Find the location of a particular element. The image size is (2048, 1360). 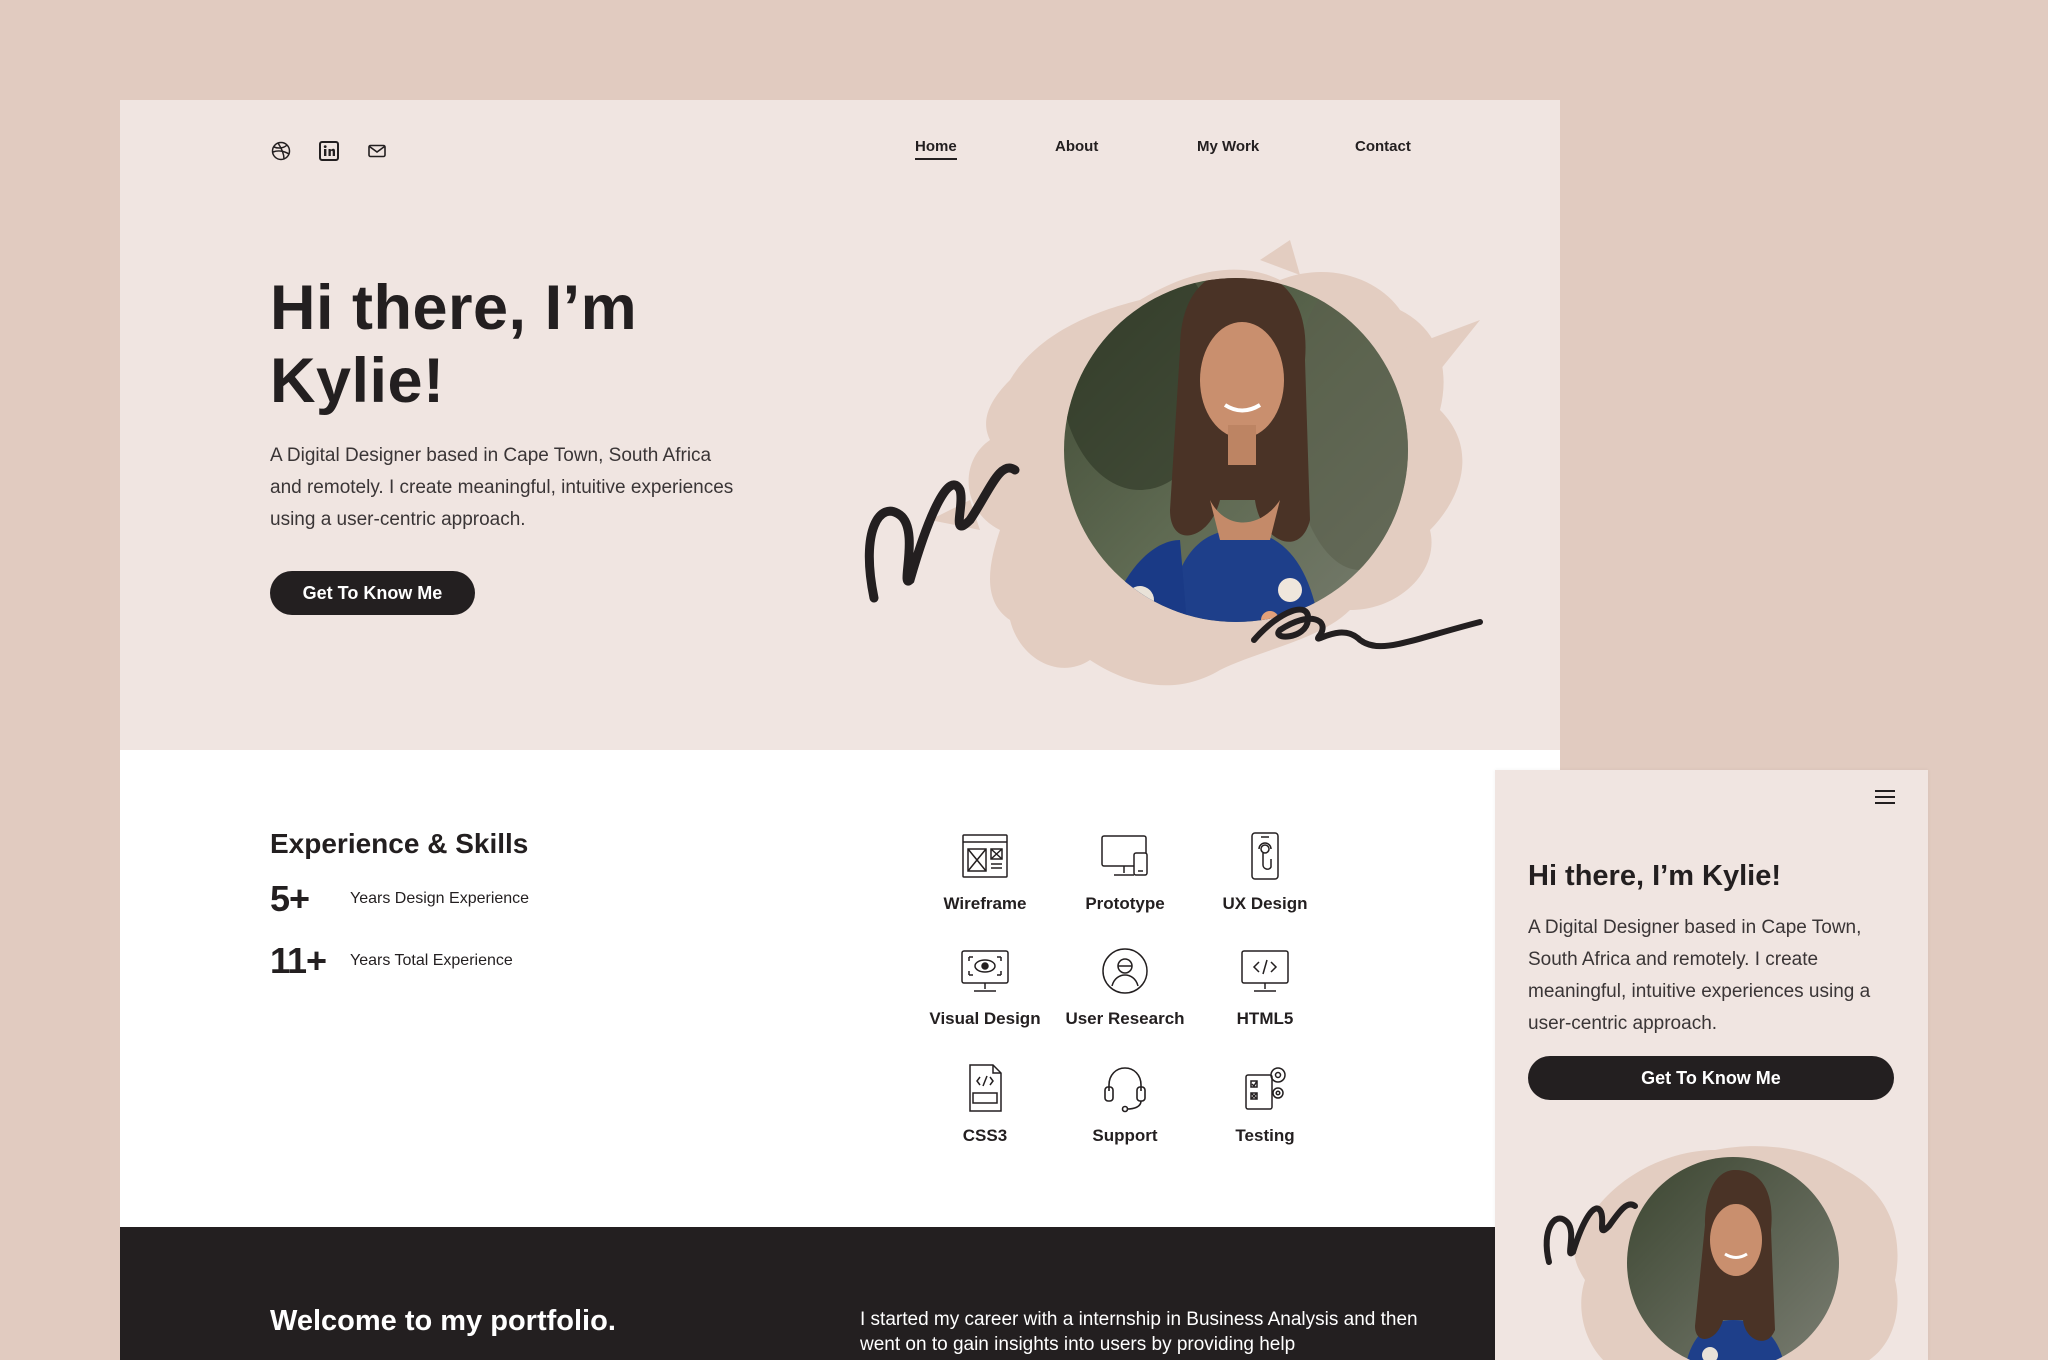

css3-icon is located at coordinates (985, 1088).